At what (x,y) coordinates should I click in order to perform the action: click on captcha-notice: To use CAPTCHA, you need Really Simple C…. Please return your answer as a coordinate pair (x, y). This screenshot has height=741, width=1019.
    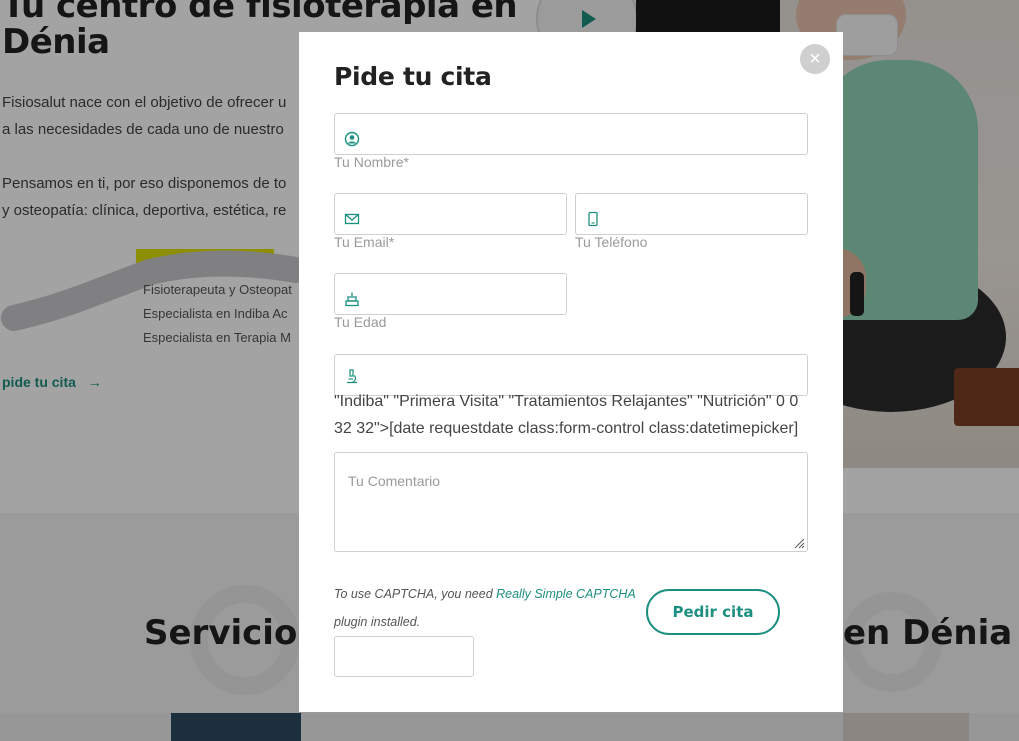
    Looking at the image, I should click on (485, 594).